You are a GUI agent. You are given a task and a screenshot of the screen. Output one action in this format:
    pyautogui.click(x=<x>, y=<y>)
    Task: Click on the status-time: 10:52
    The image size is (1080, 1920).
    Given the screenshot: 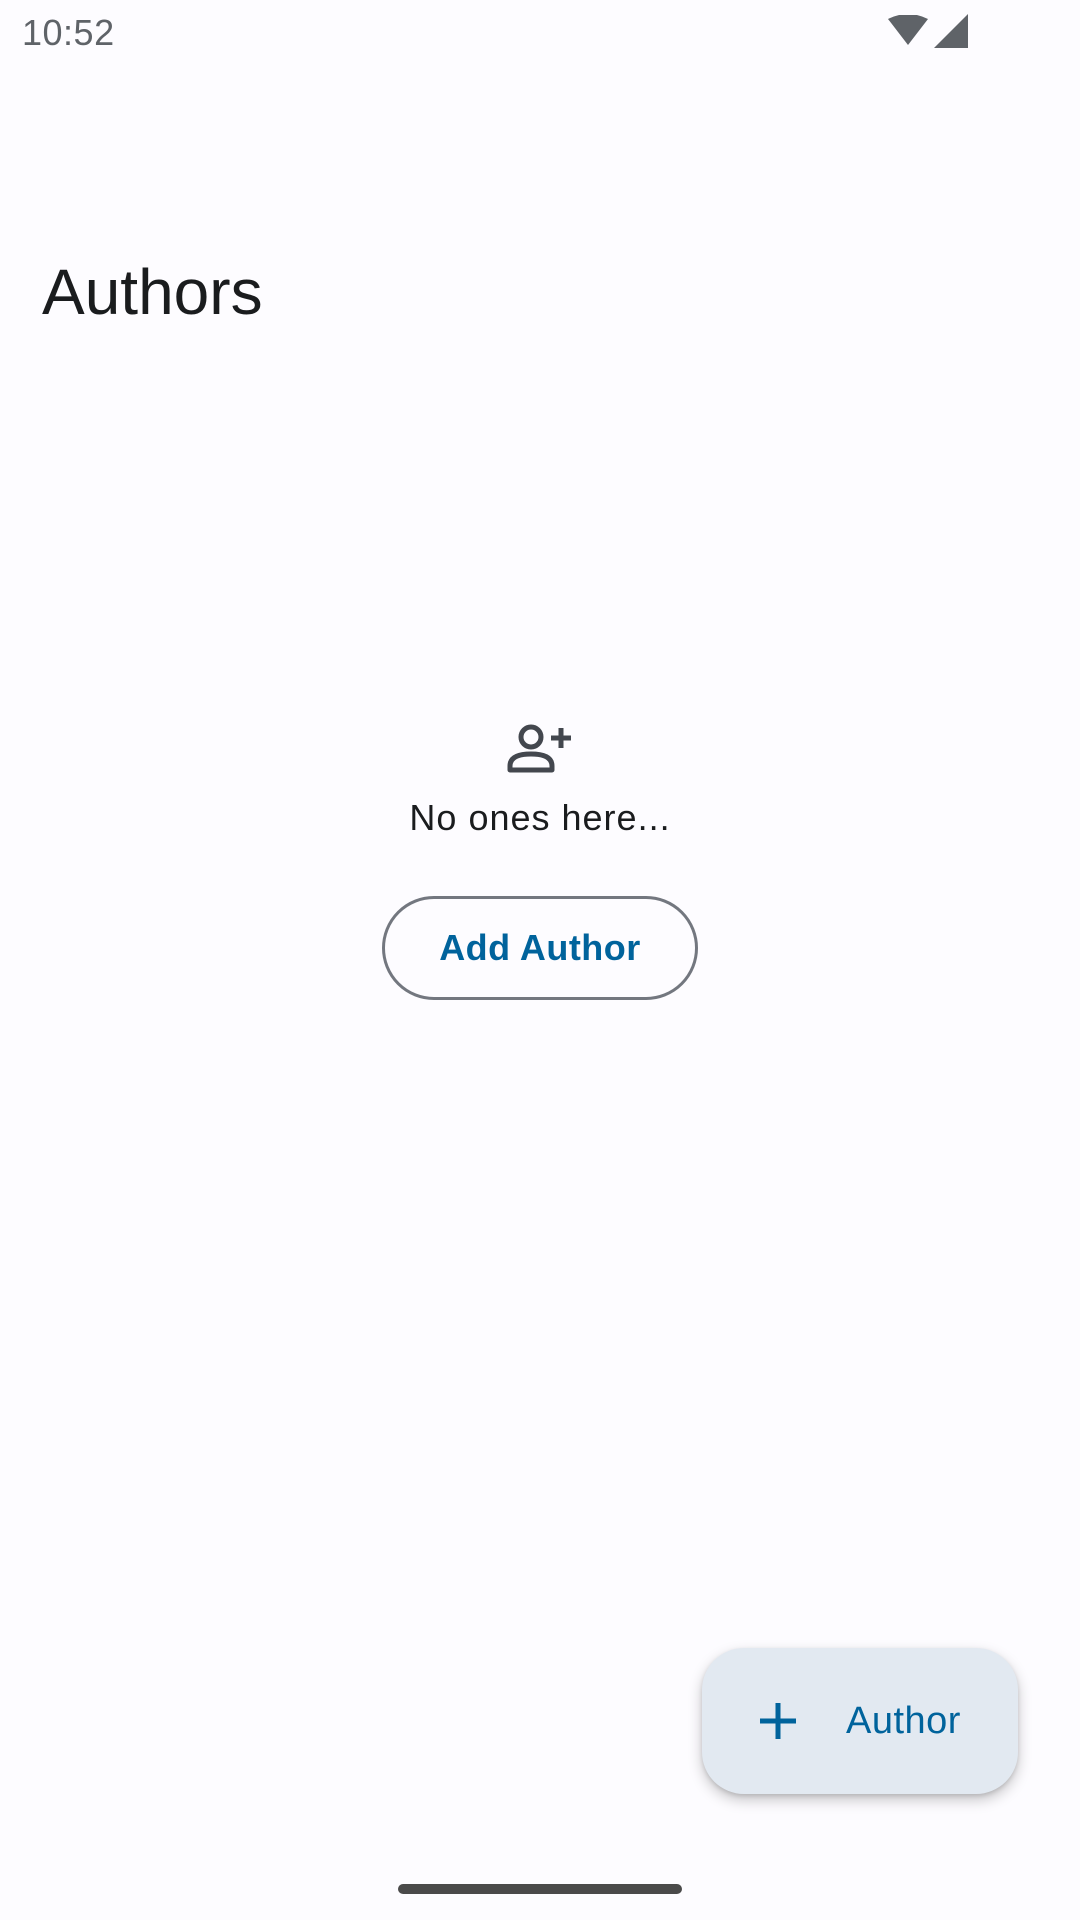 What is the action you would take?
    pyautogui.click(x=68, y=32)
    